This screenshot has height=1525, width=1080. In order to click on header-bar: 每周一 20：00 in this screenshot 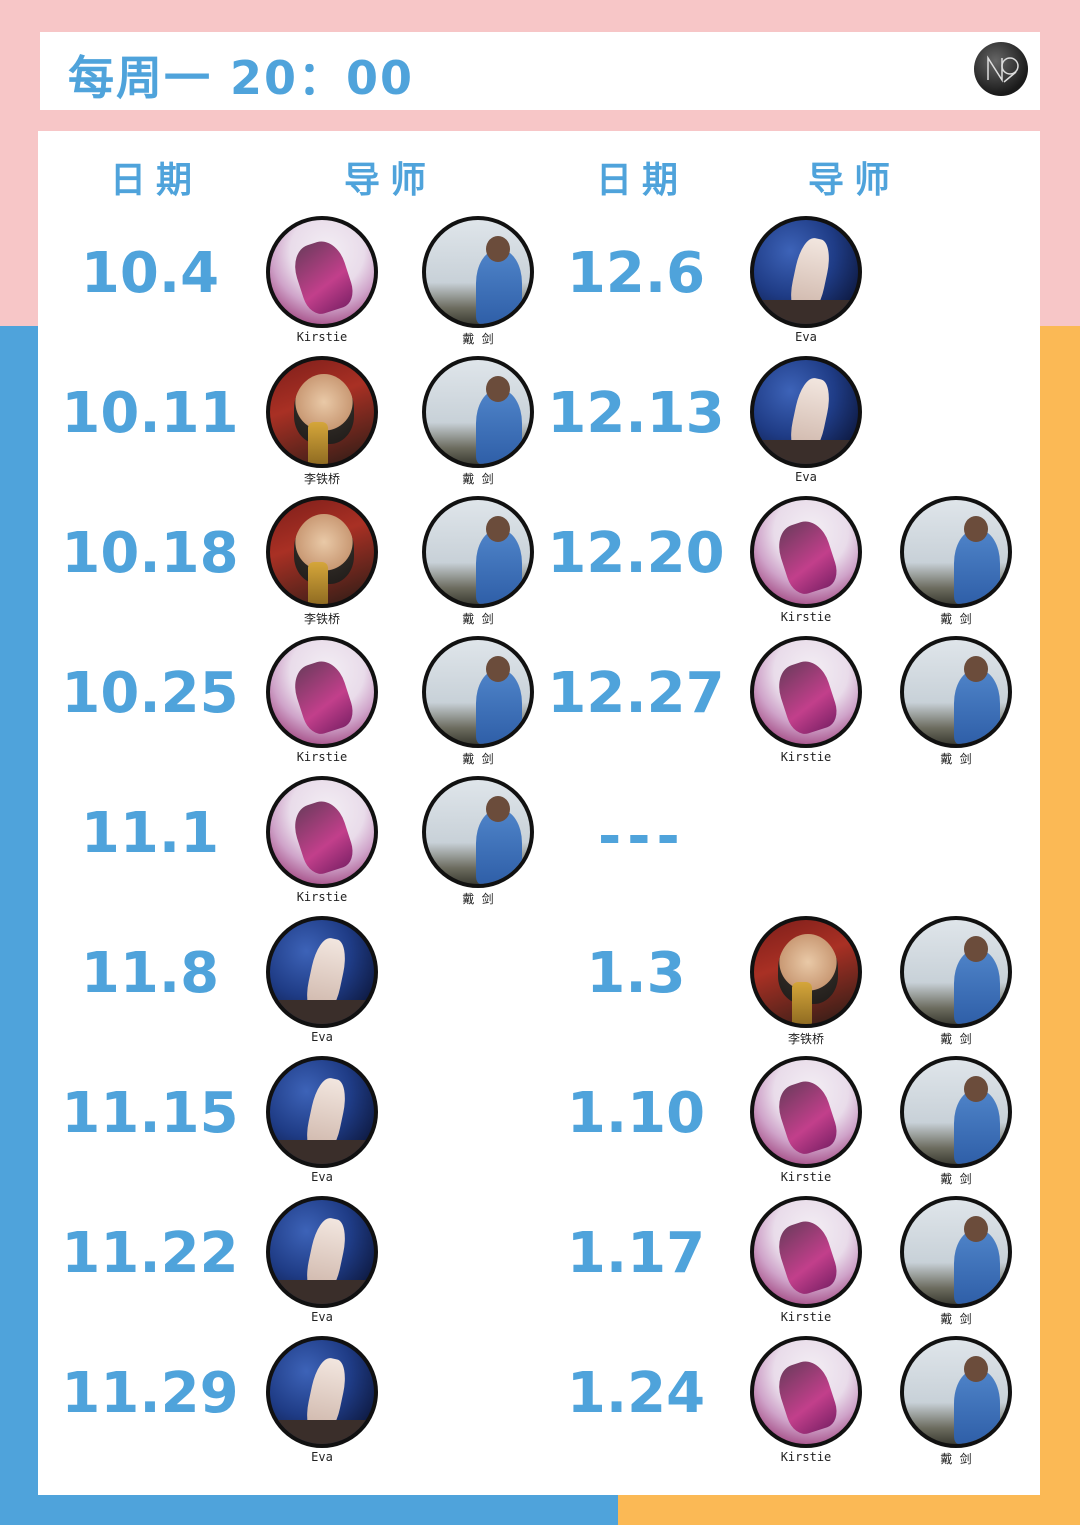, I will do `click(540, 71)`.